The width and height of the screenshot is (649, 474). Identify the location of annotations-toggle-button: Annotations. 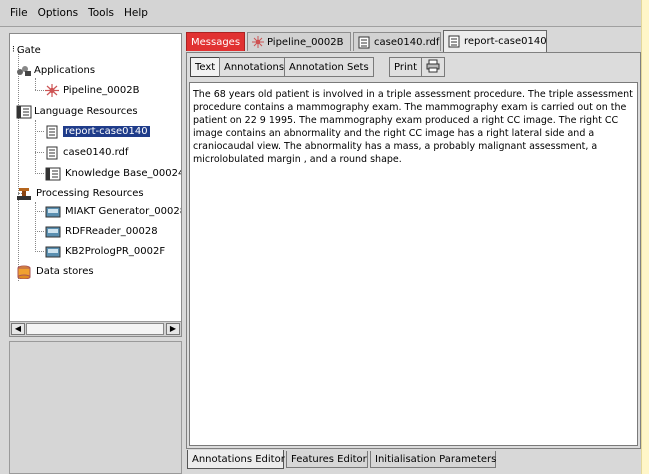
(254, 67).